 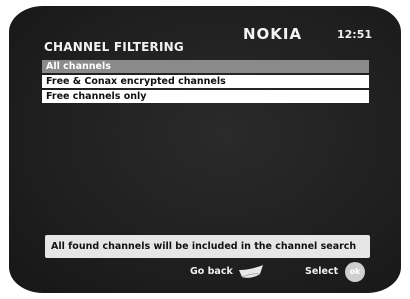 What do you see at coordinates (205, 66) in the screenshot?
I see `menu-item-all-channels: All channels` at bounding box center [205, 66].